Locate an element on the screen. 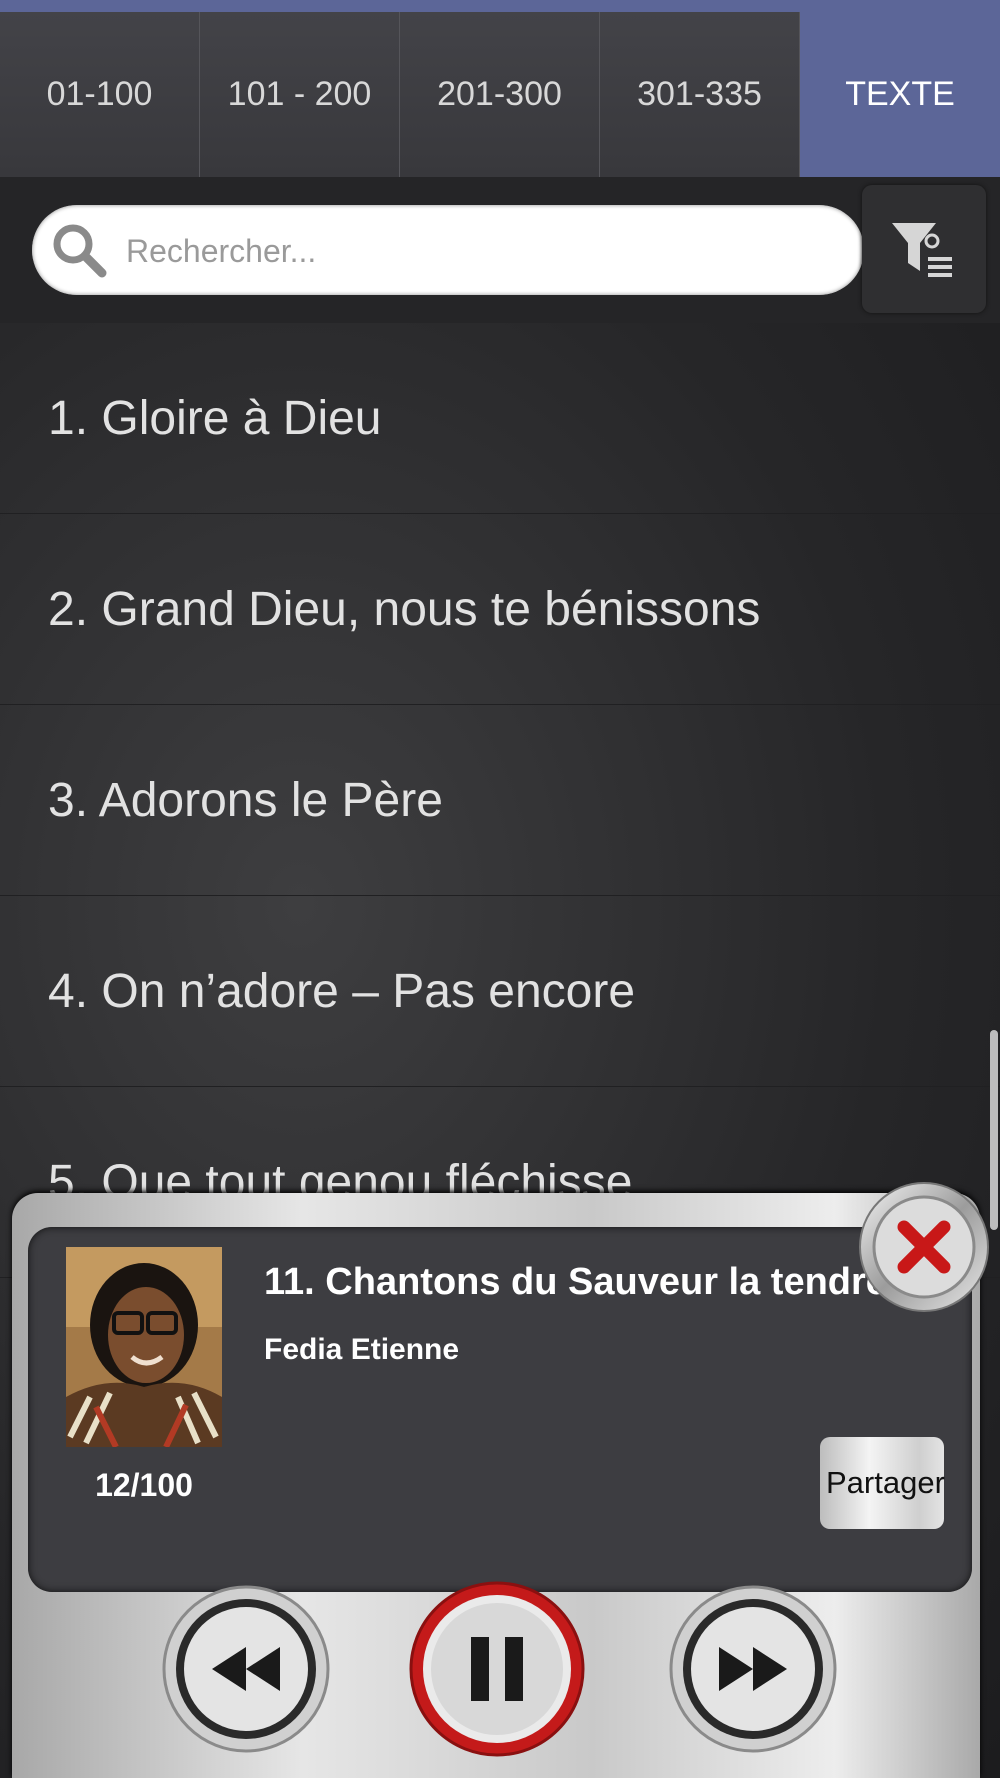 The height and width of the screenshot is (1778, 1000). share-button: Partager is located at coordinates (882, 1483).